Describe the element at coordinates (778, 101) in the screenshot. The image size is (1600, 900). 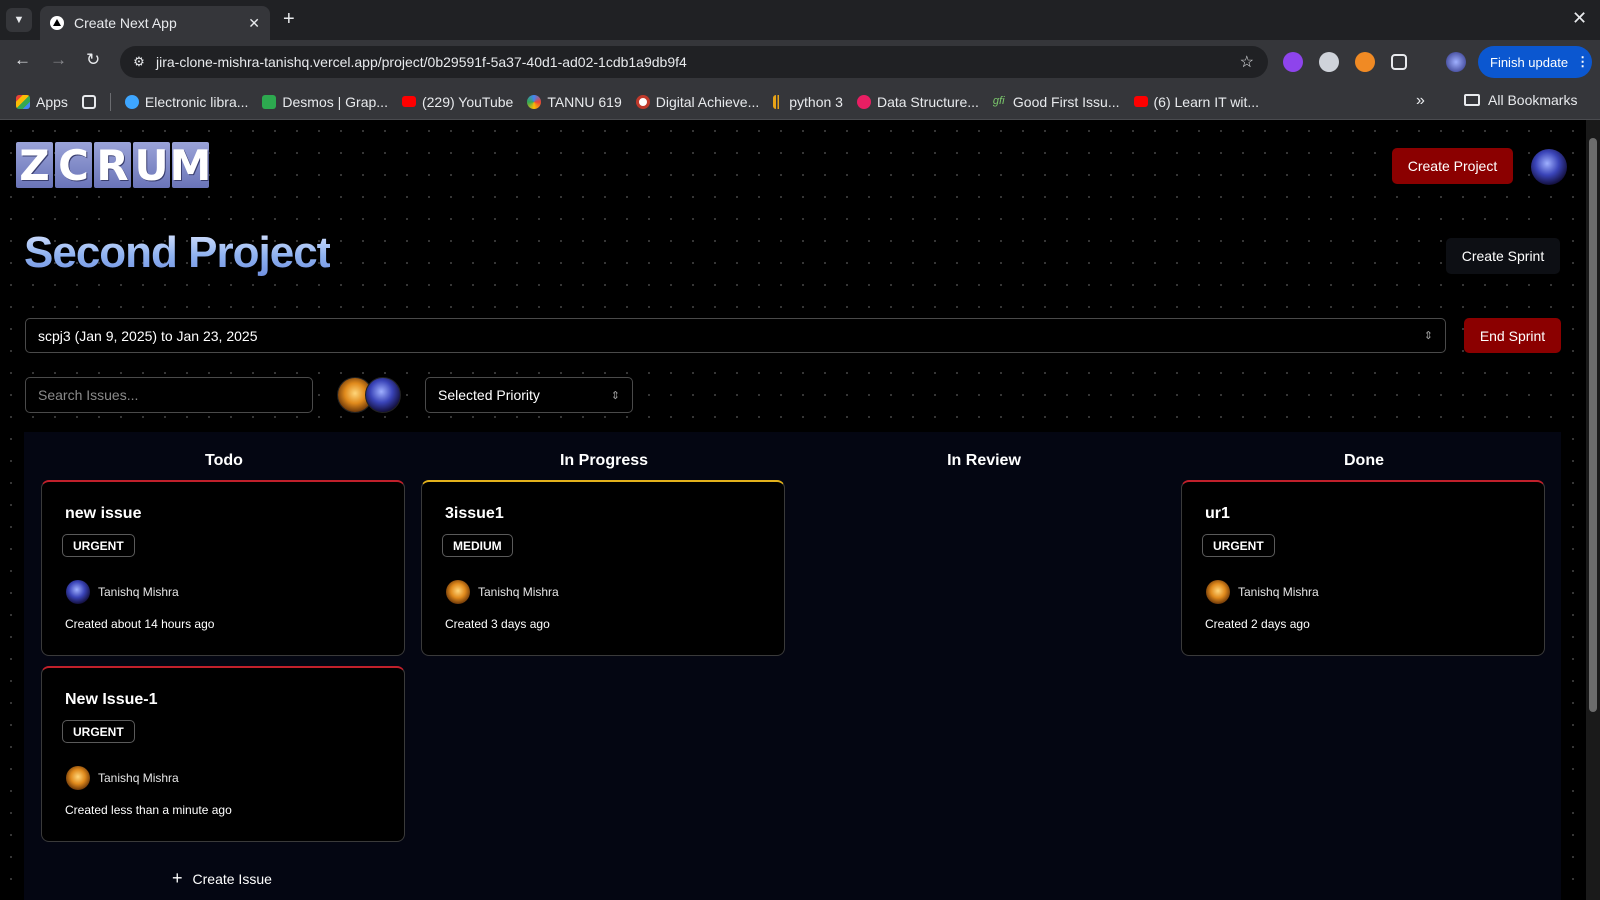
I see `python-icon` at that location.